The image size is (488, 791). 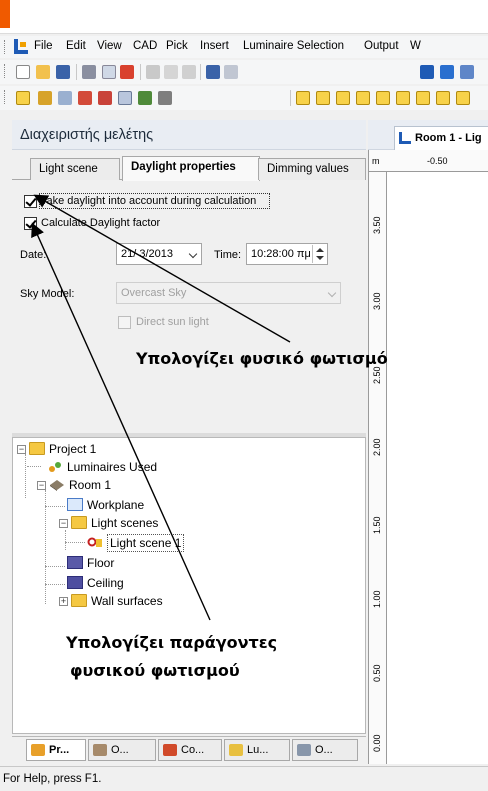 I want to click on calc-daylight-factor-label: Calculate Daylight factor, so click(x=100, y=223).